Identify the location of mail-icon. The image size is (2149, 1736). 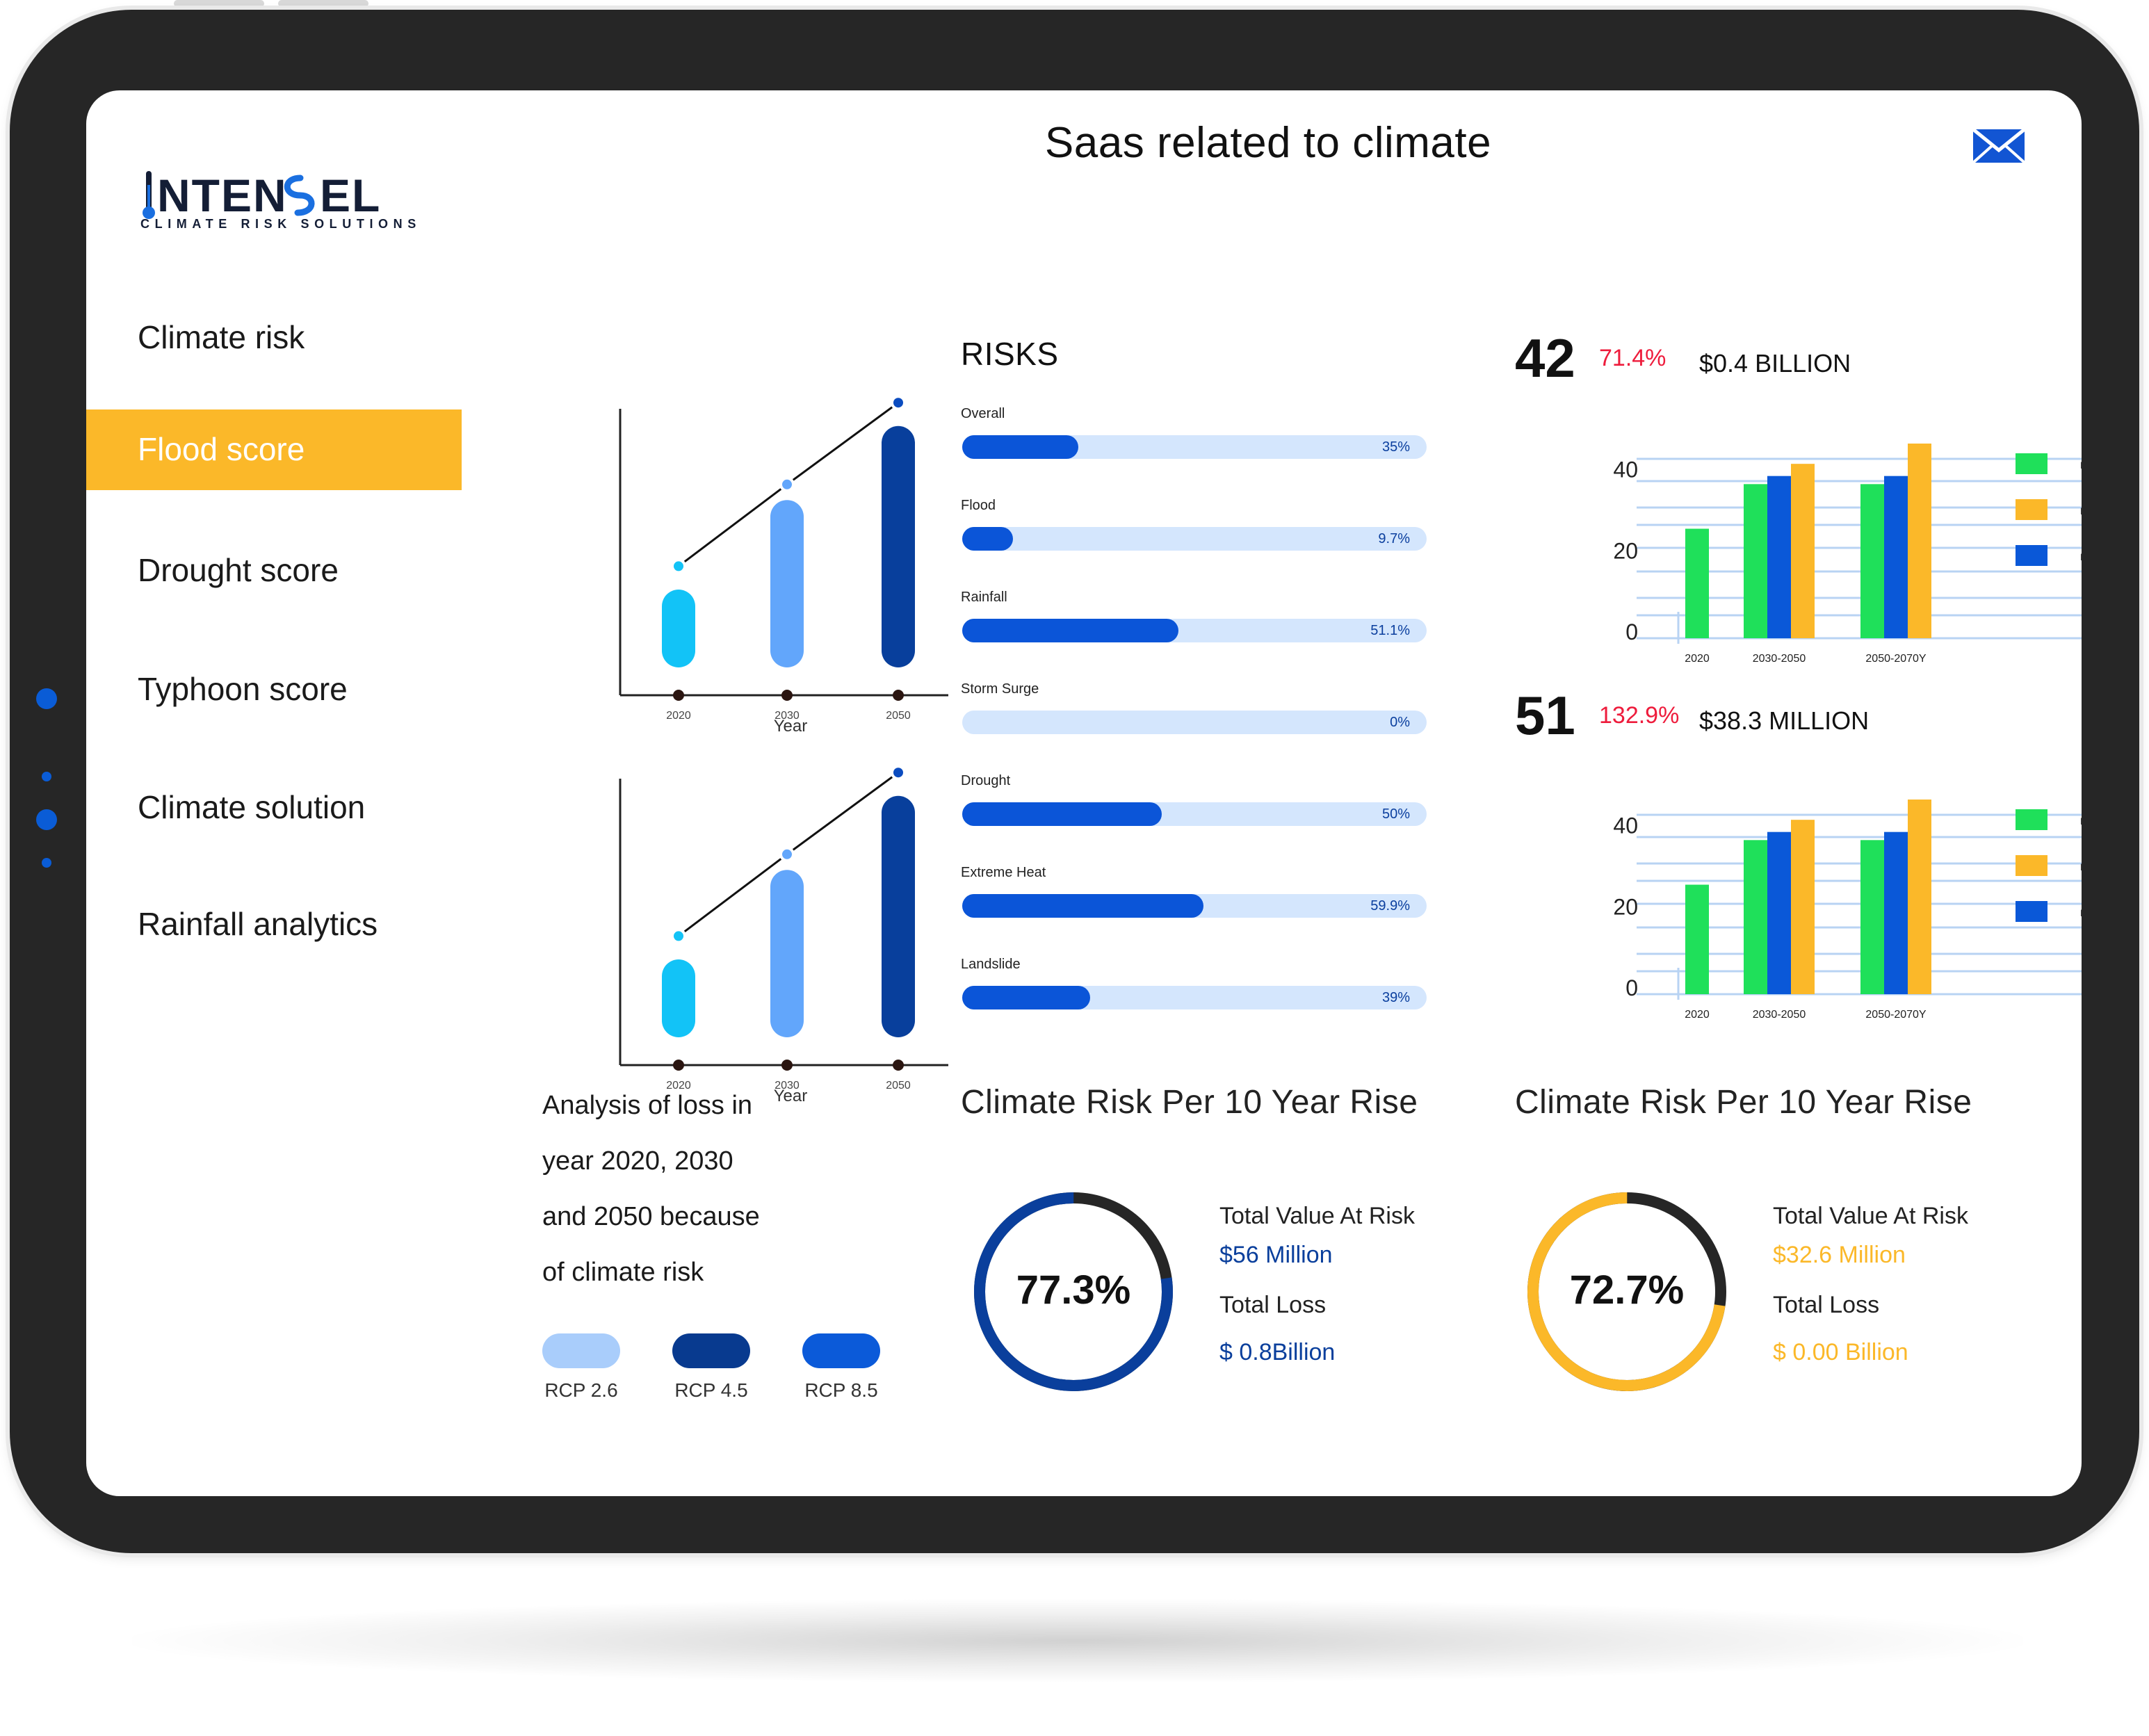
(1999, 146).